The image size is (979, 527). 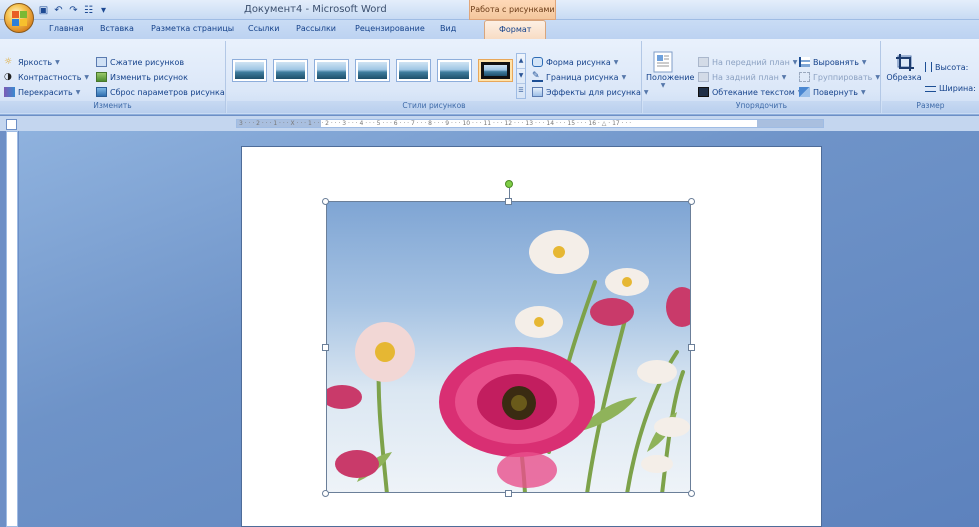 I want to click on bring-front-label: На передний план, so click(x=751, y=62).